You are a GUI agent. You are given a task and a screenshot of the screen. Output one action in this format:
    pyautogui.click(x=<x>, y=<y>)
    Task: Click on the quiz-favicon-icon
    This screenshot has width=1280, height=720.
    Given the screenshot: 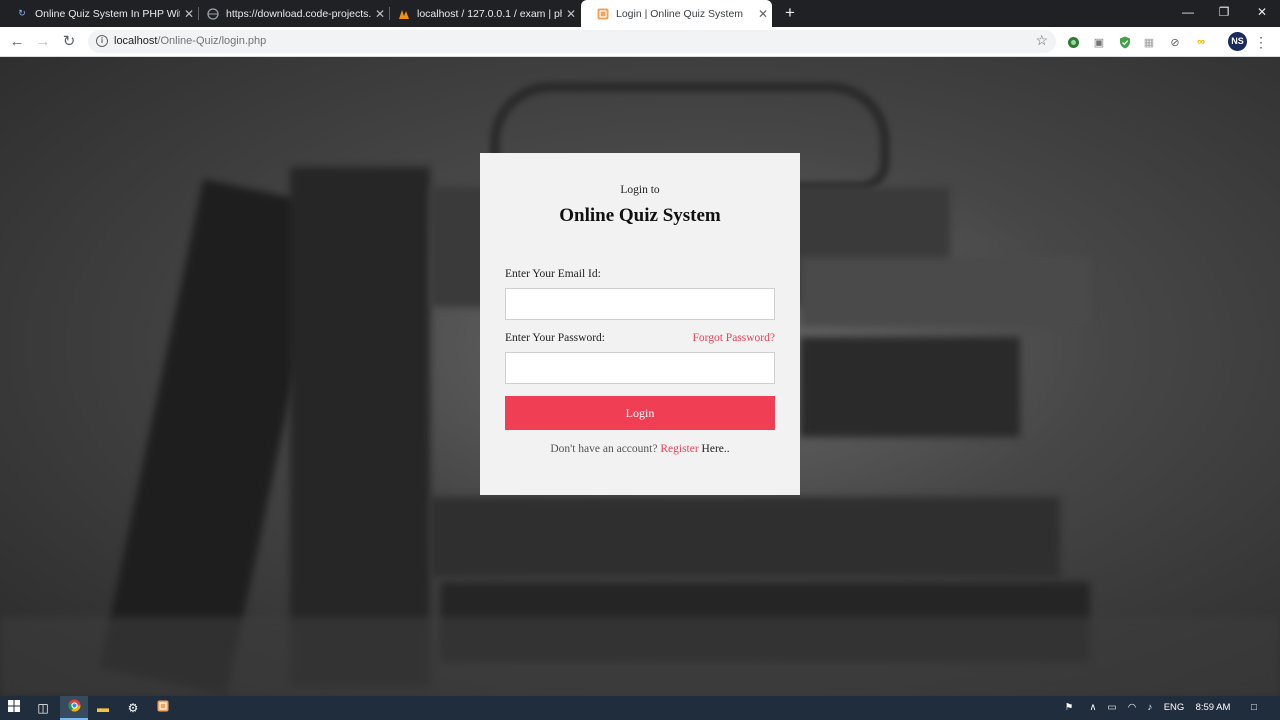 What is the action you would take?
    pyautogui.click(x=603, y=14)
    